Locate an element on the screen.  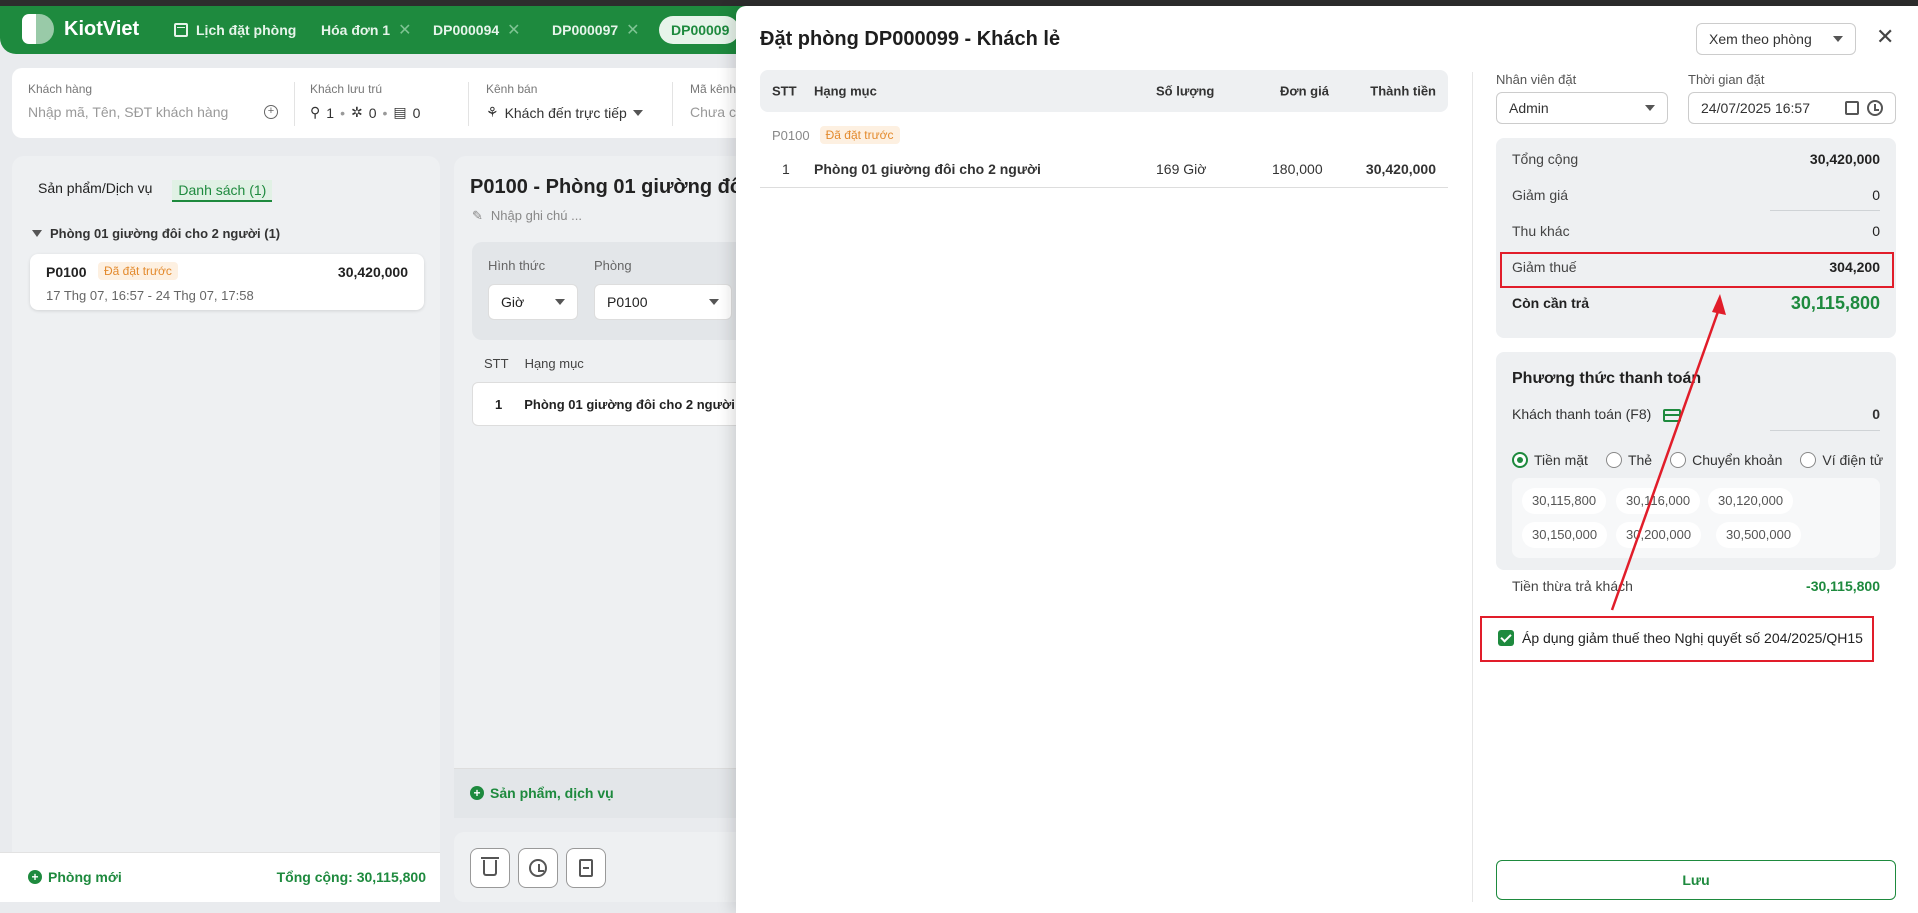
tab-booking-calendar: Lịch đặt phòng is located at coordinates (235, 30).